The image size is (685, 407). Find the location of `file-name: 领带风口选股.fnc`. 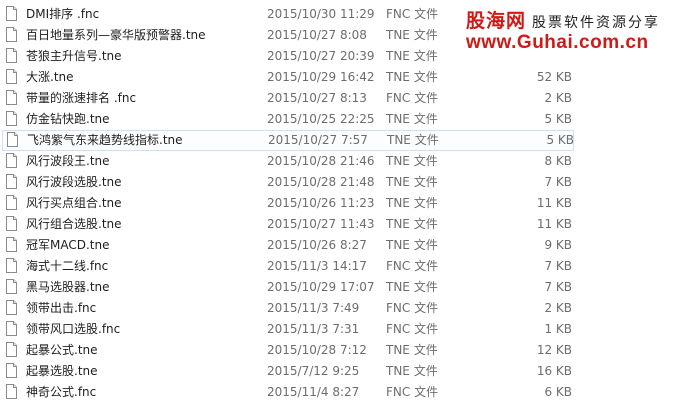

file-name: 领带风口选股.fnc is located at coordinates (73, 329).